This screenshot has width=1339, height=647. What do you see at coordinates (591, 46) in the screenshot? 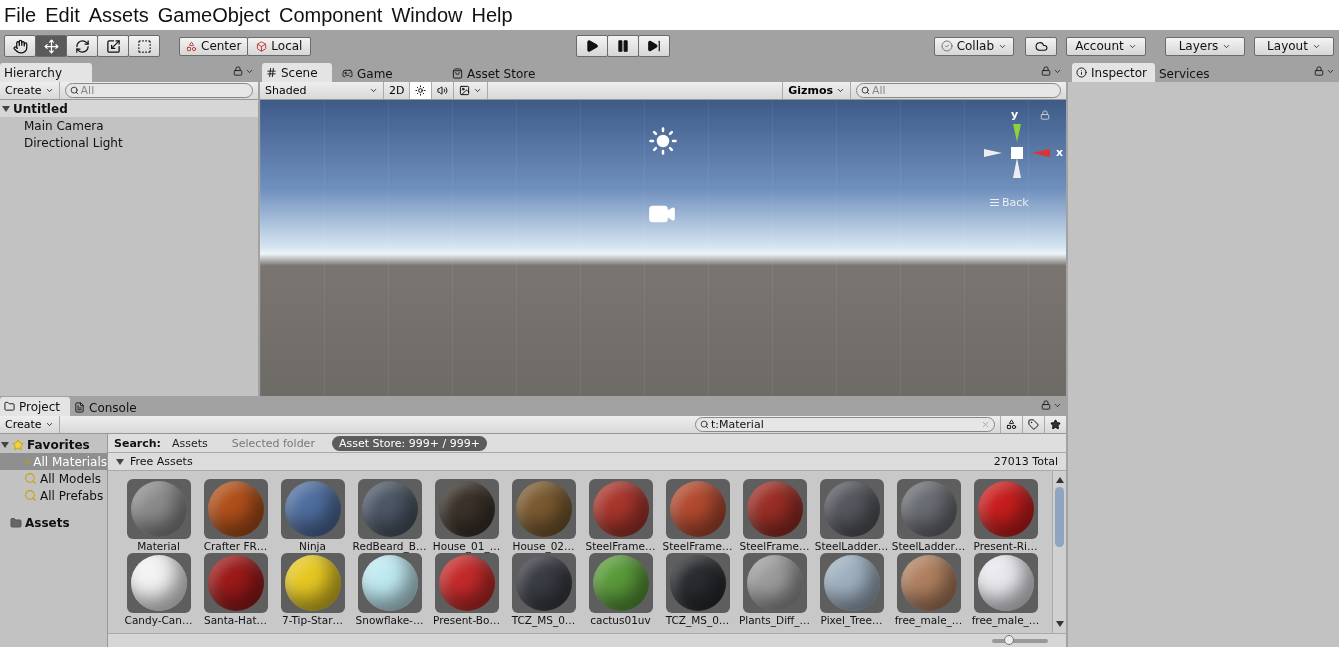
I see `play-button` at bounding box center [591, 46].